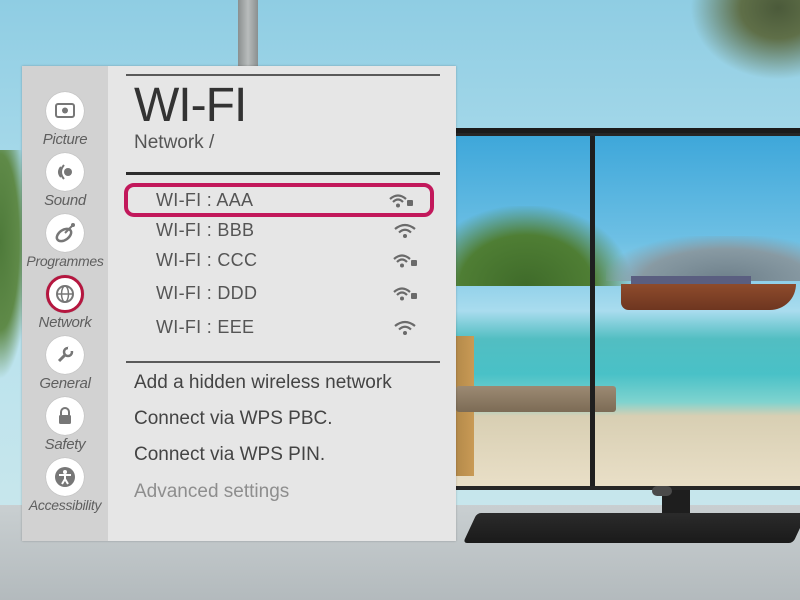 The width and height of the screenshot is (800, 600). What do you see at coordinates (662, 491) in the screenshot?
I see `tv-logo` at bounding box center [662, 491].